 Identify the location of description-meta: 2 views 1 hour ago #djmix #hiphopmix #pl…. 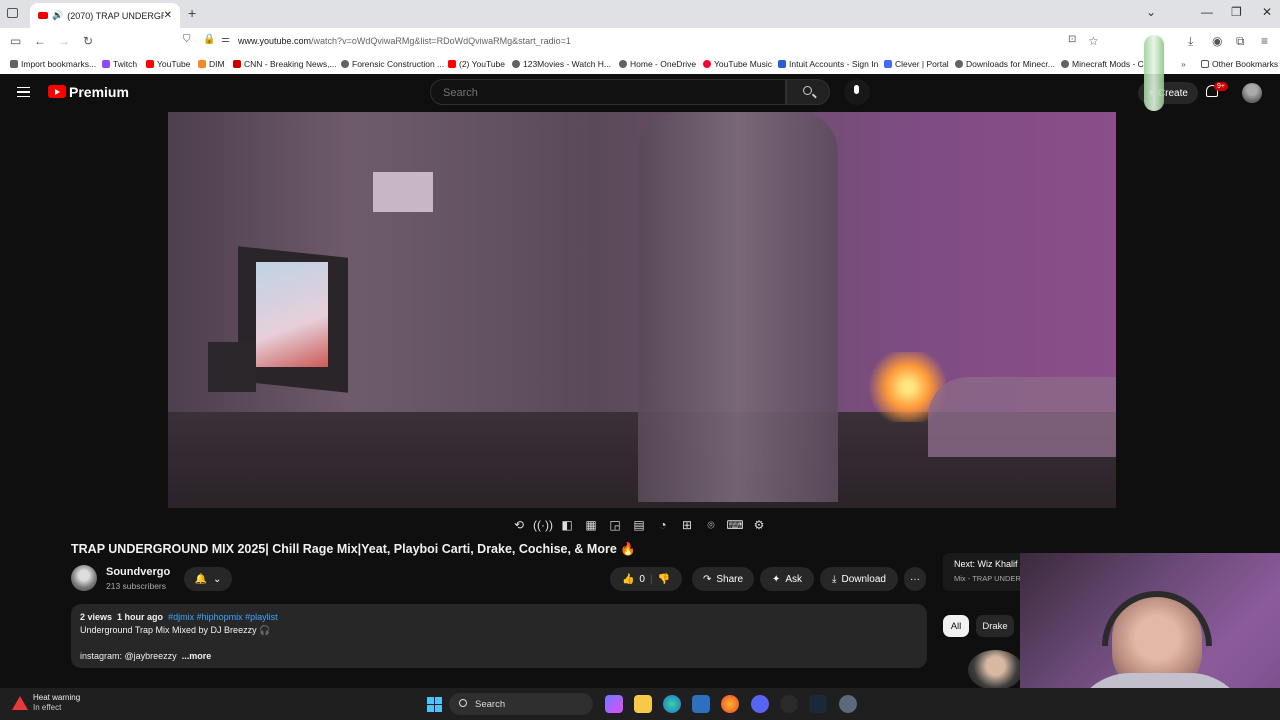
(179, 617).